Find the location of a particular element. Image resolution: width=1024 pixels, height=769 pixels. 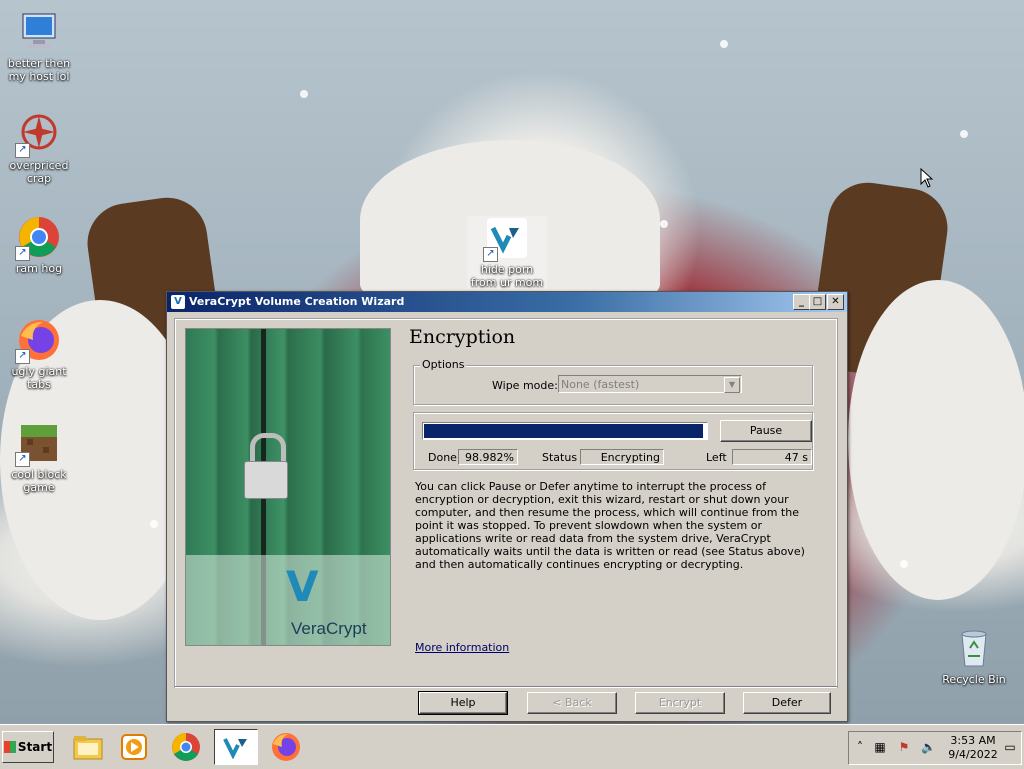

desktop-icon-label: ram hog is located at coordinates (39, 268).